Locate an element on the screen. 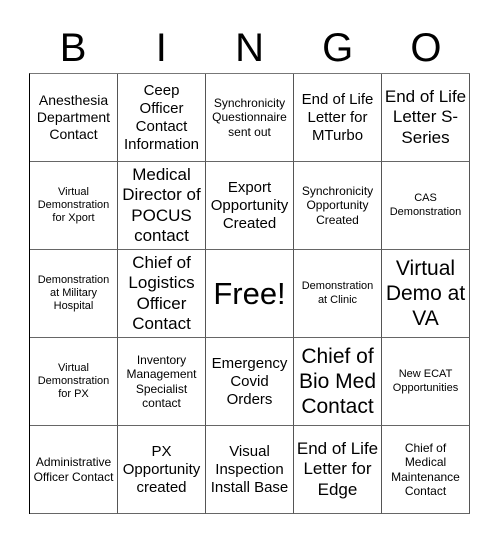 Image resolution: width=500 pixels, height=544 pixels. header-letter-o: O is located at coordinates (426, 48).